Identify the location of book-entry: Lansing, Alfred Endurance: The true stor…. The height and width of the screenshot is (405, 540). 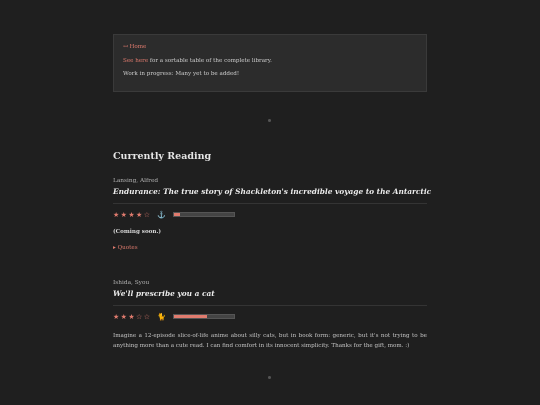
(272, 214).